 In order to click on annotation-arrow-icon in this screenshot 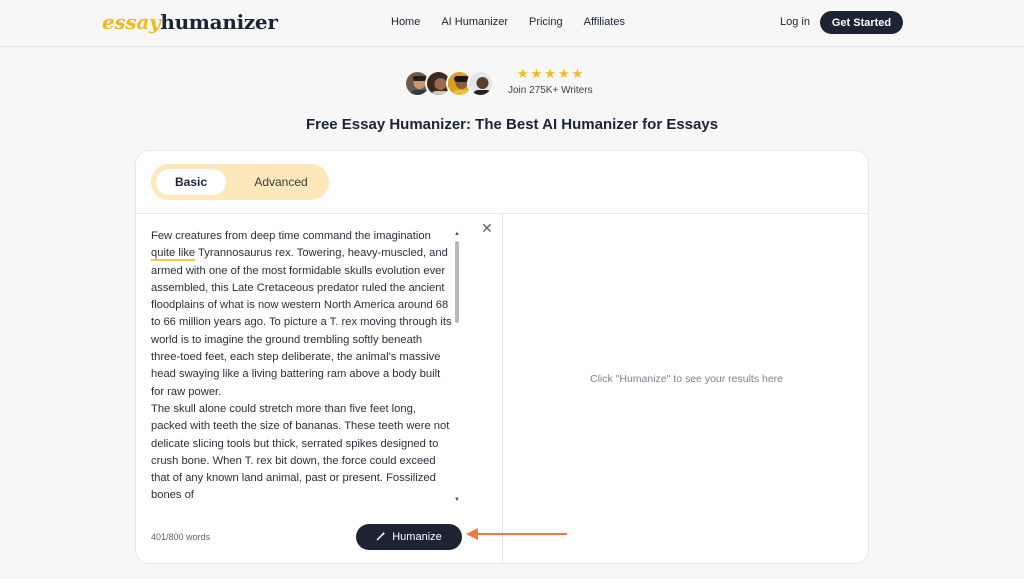, I will do `click(516, 534)`.